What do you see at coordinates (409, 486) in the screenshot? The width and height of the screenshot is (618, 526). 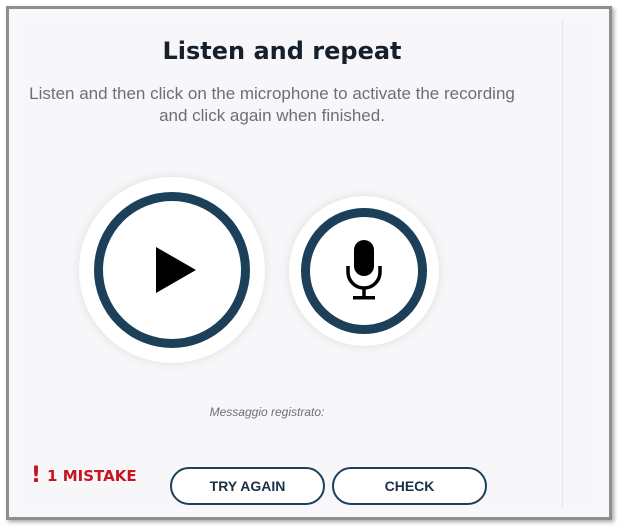 I see `check-button: CHECK` at bounding box center [409, 486].